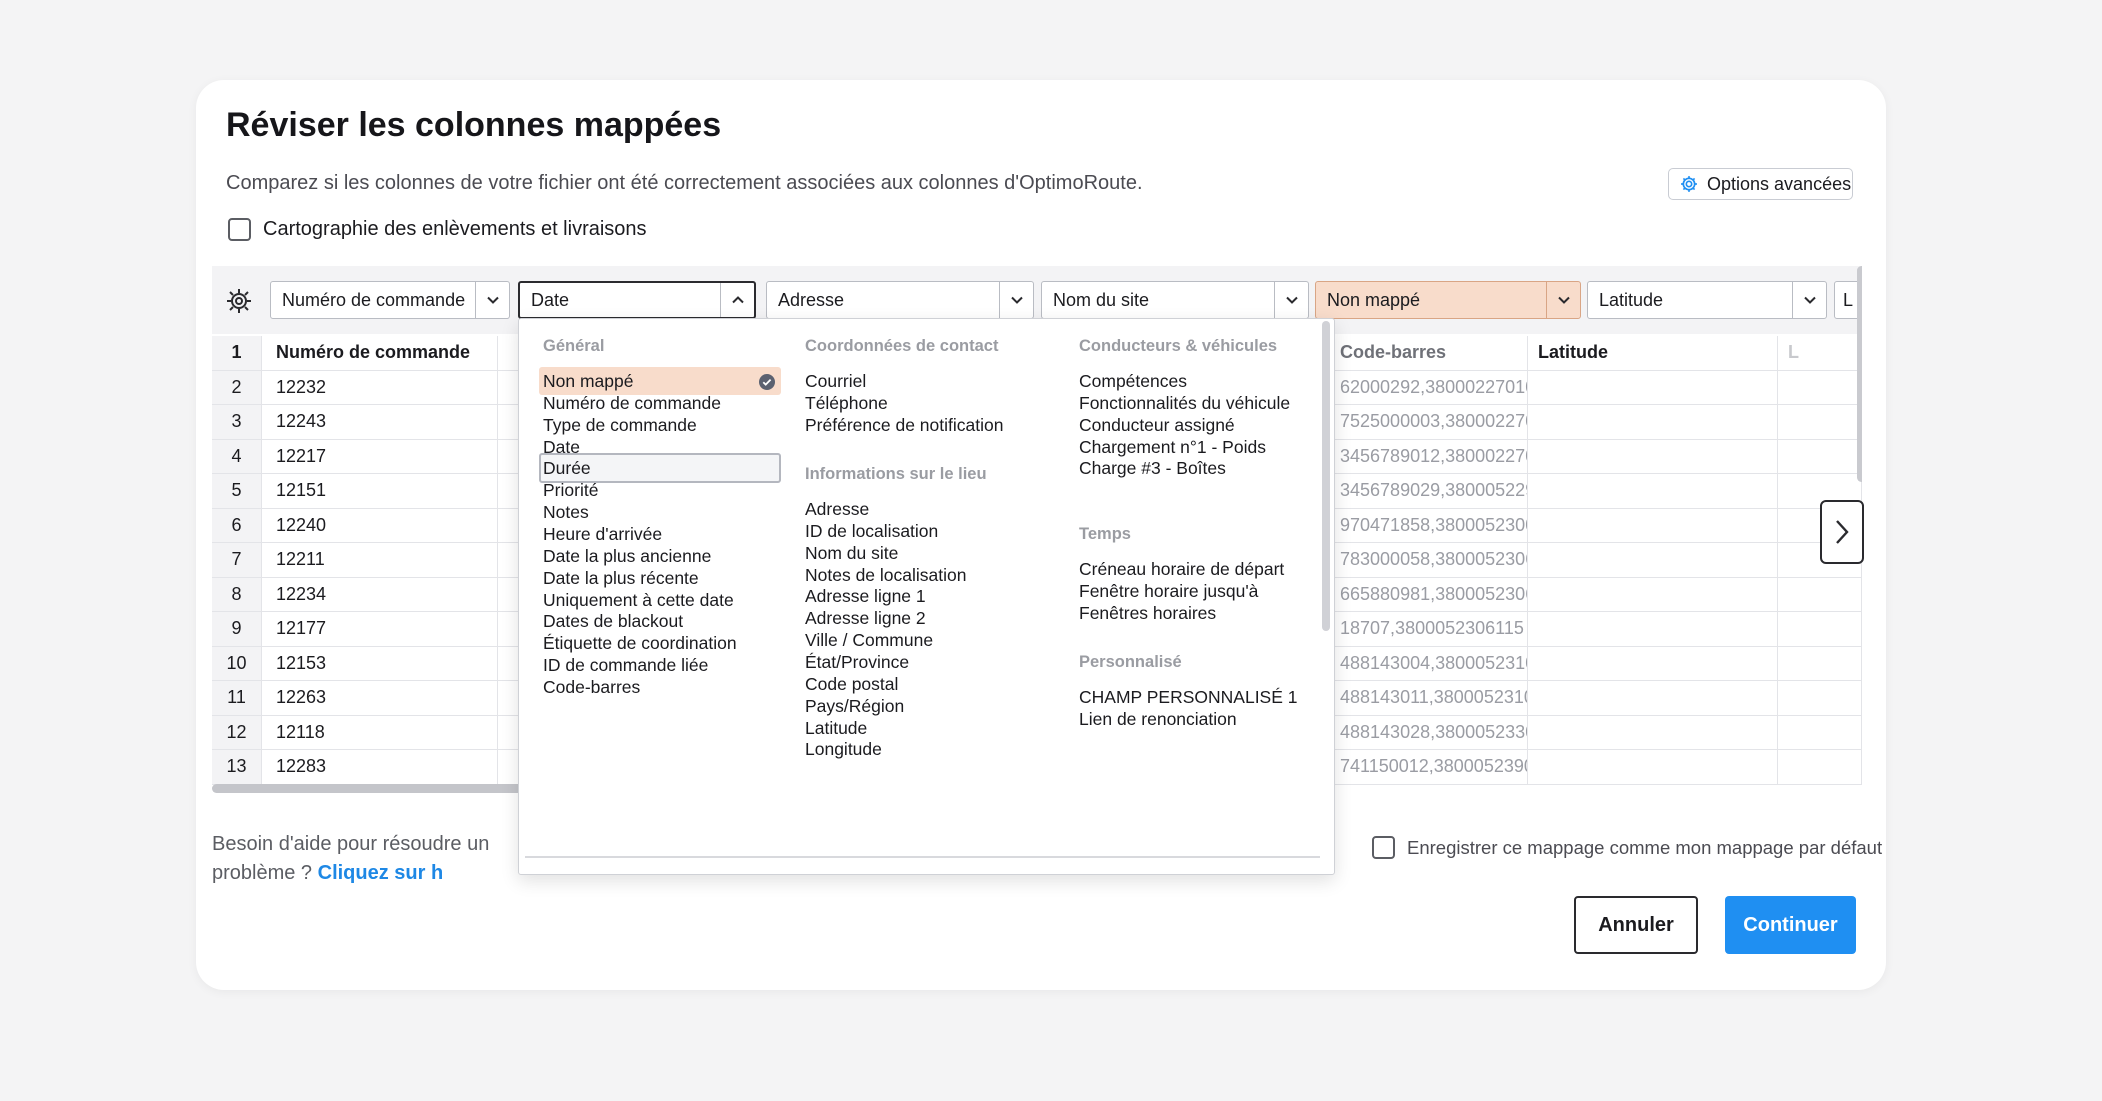  Describe the element at coordinates (637, 300) in the screenshot. I see `mapping-select-col2: Date` at that location.